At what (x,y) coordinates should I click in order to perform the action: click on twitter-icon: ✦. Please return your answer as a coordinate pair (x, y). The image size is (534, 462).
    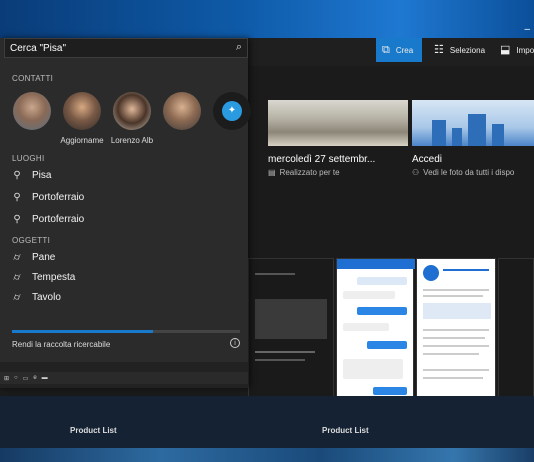
    Looking at the image, I should click on (232, 111).